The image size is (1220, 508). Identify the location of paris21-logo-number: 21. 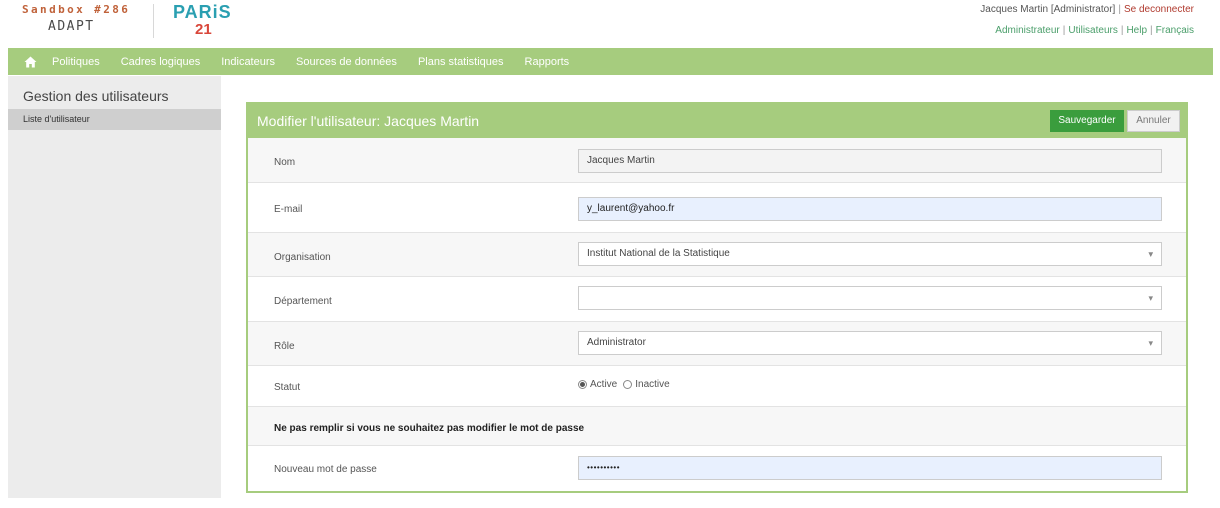
(203, 29).